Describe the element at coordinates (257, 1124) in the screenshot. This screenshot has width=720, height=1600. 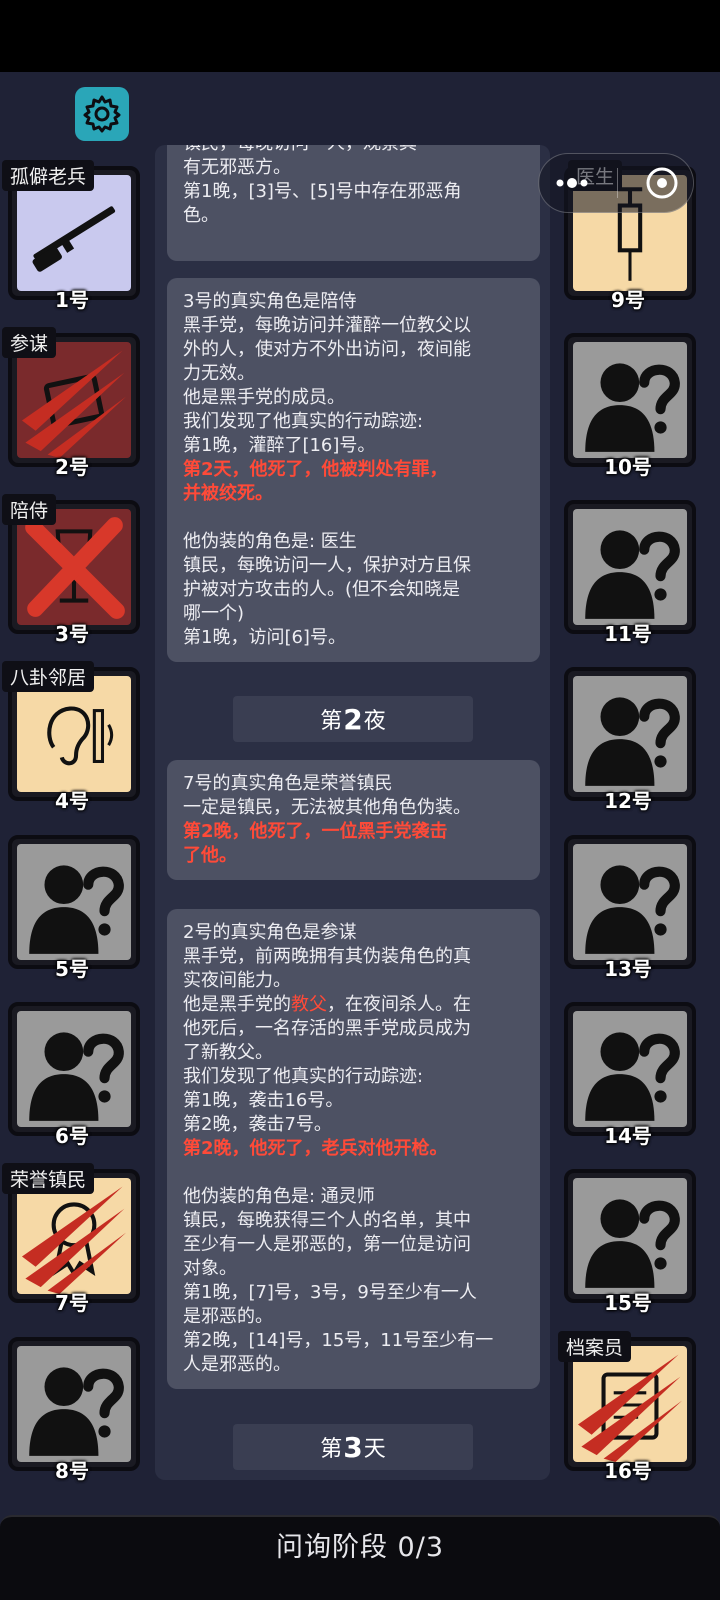
I see `log-line: 第2晚，袭击7号。` at that location.